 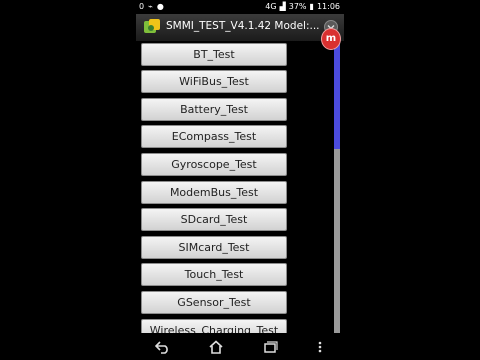 I want to click on signal-icon: ▟, so click(x=282, y=6).